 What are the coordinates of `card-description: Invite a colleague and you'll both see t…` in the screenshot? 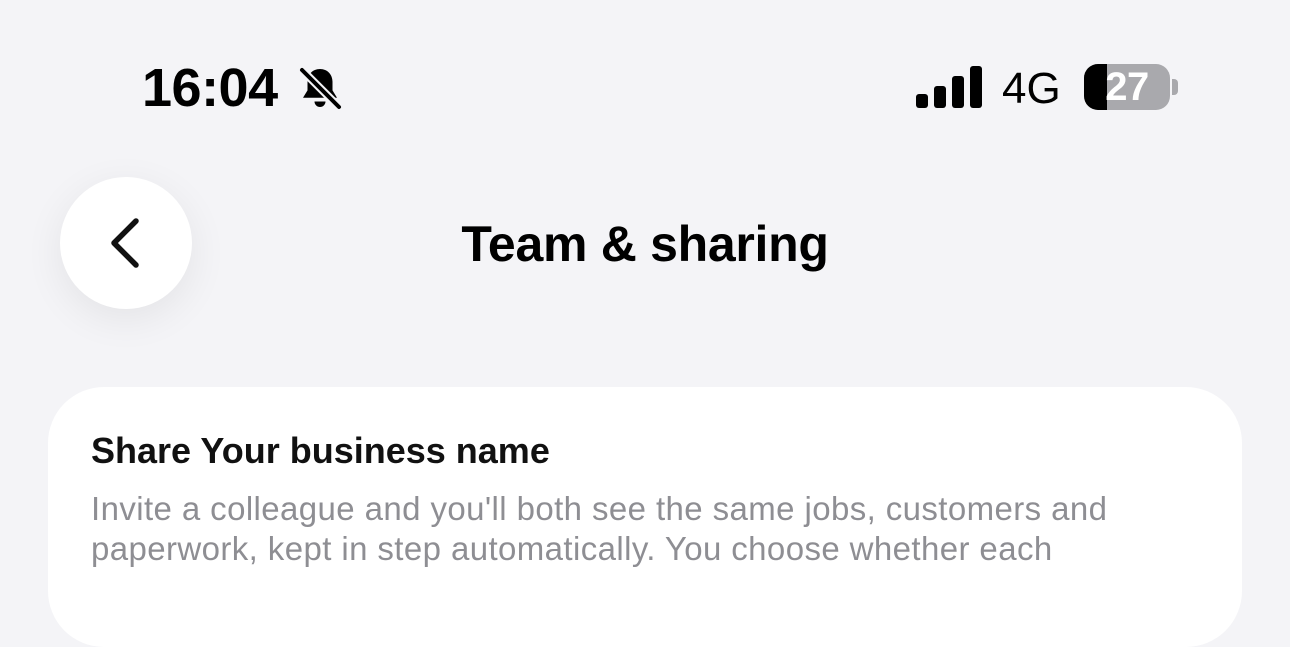 It's located at (599, 528).